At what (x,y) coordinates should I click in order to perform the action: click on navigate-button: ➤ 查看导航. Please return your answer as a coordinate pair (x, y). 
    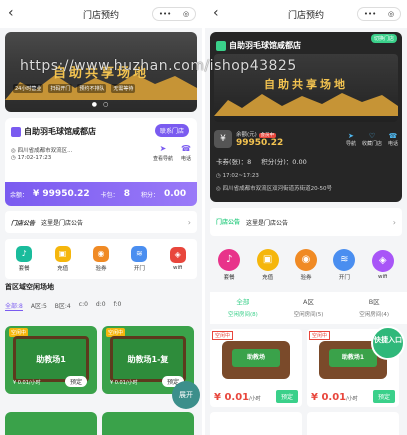
    Looking at the image, I should click on (163, 153).